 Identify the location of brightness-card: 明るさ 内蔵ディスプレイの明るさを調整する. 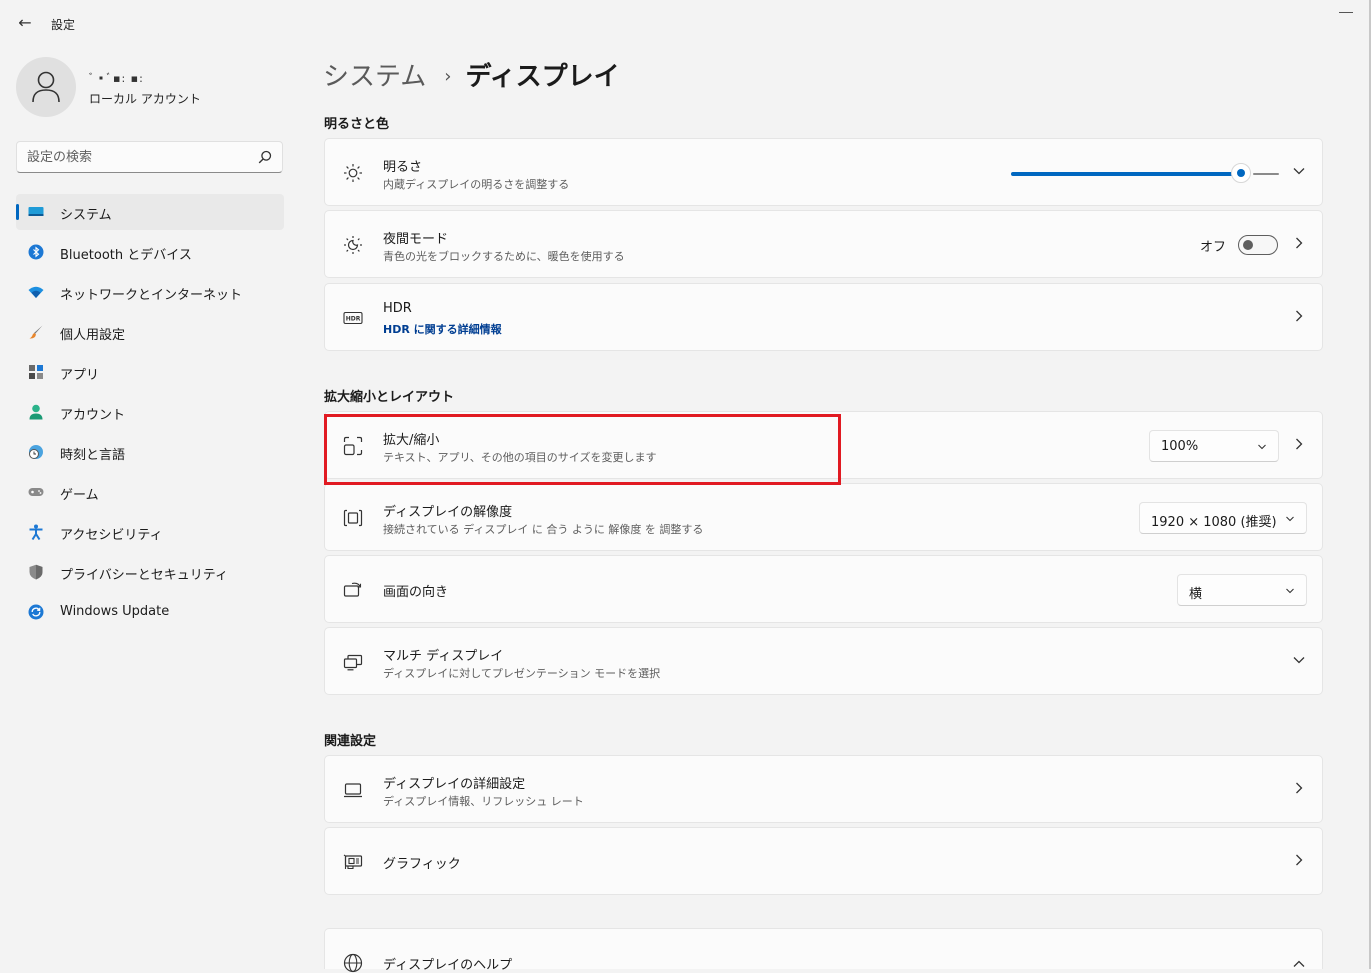
(823, 172).